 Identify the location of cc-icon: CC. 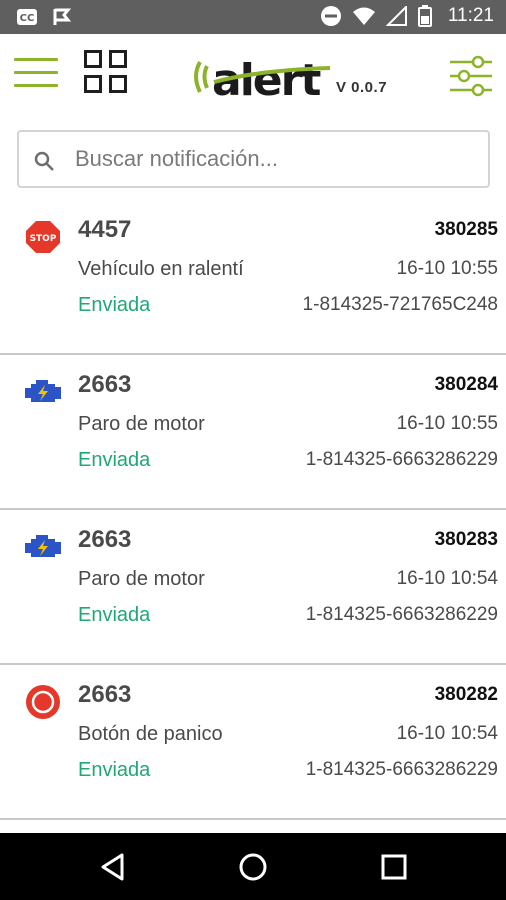
(27, 17).